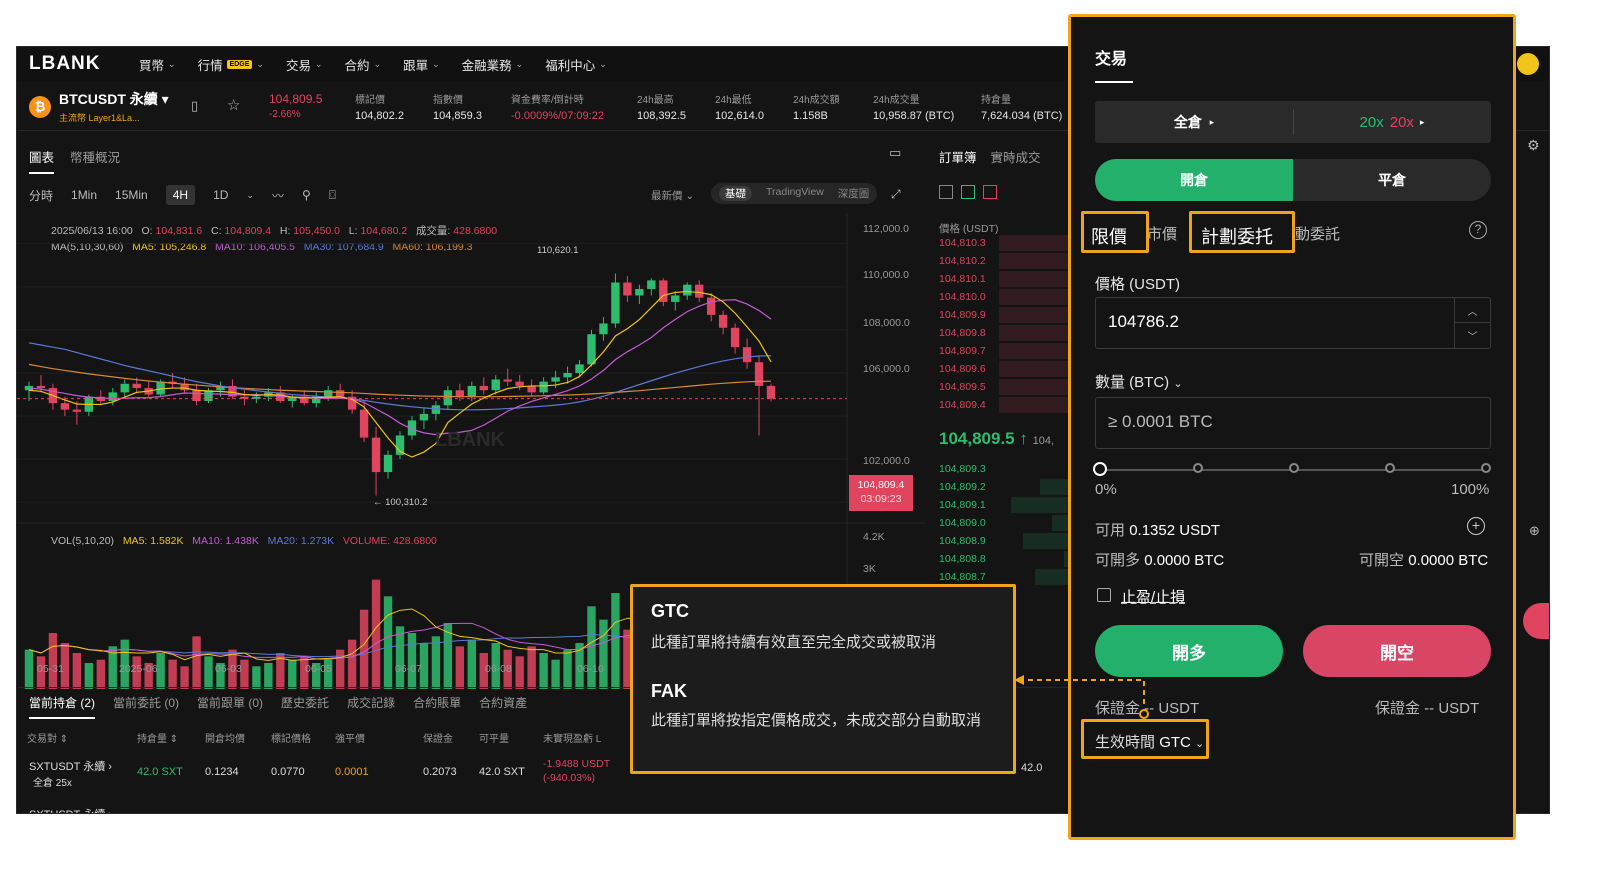  Describe the element at coordinates (146, 706) in the screenshot. I see `tab-open-orders: 當前委託 (0)` at that location.